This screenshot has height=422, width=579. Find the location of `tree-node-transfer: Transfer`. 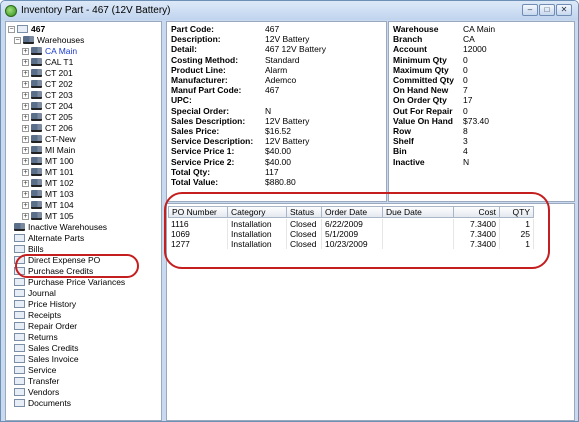

tree-node-transfer: Transfer is located at coordinates (36, 381).